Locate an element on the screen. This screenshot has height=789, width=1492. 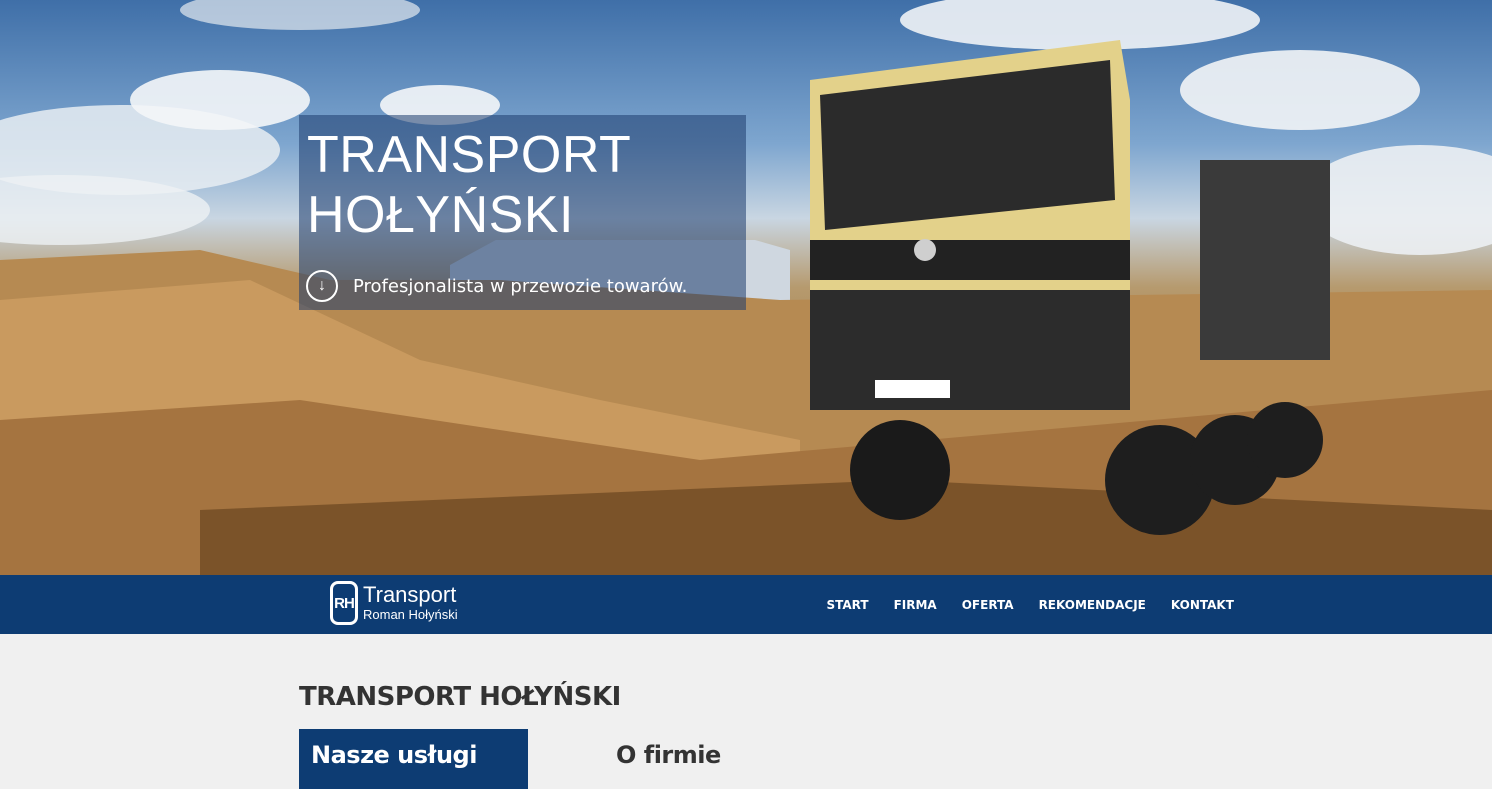
site-logo: RH Transport Roman Hołyński is located at coordinates (394, 603).